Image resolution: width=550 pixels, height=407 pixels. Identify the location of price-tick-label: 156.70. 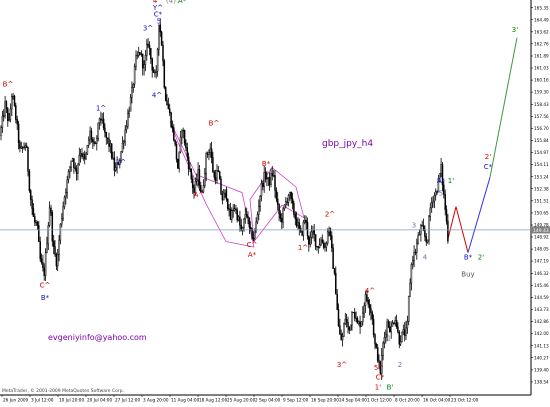
(541, 128).